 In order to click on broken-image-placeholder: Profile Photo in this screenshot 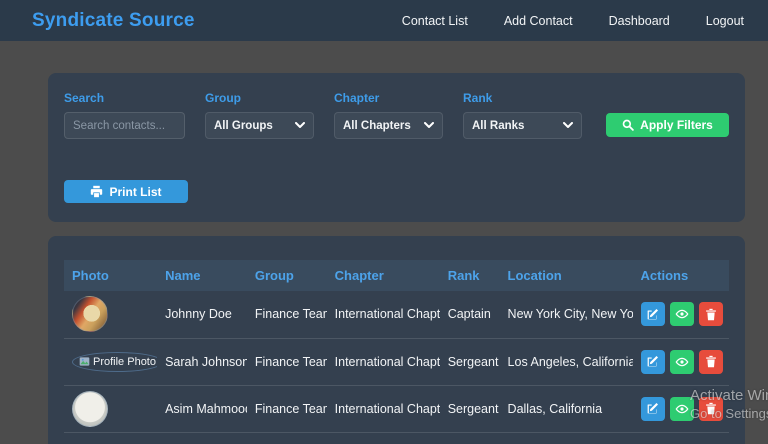, I will do `click(115, 361)`.